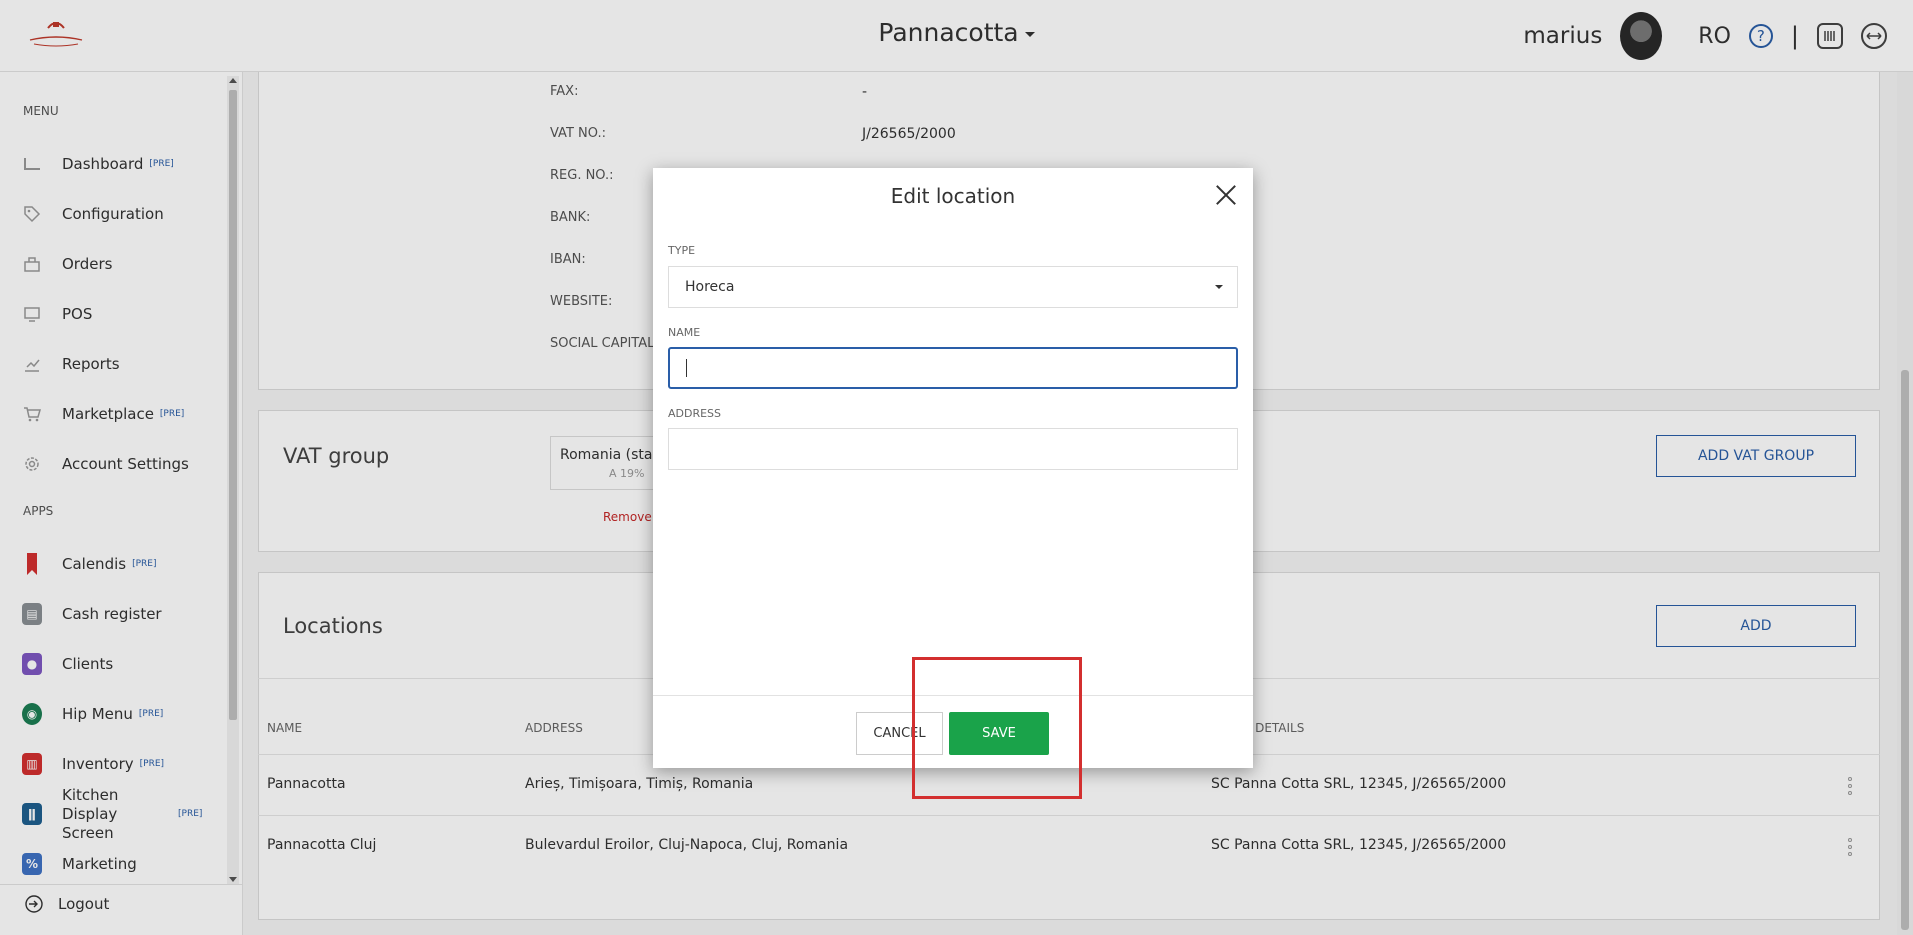  I want to click on type-select: Horeca, so click(953, 287).